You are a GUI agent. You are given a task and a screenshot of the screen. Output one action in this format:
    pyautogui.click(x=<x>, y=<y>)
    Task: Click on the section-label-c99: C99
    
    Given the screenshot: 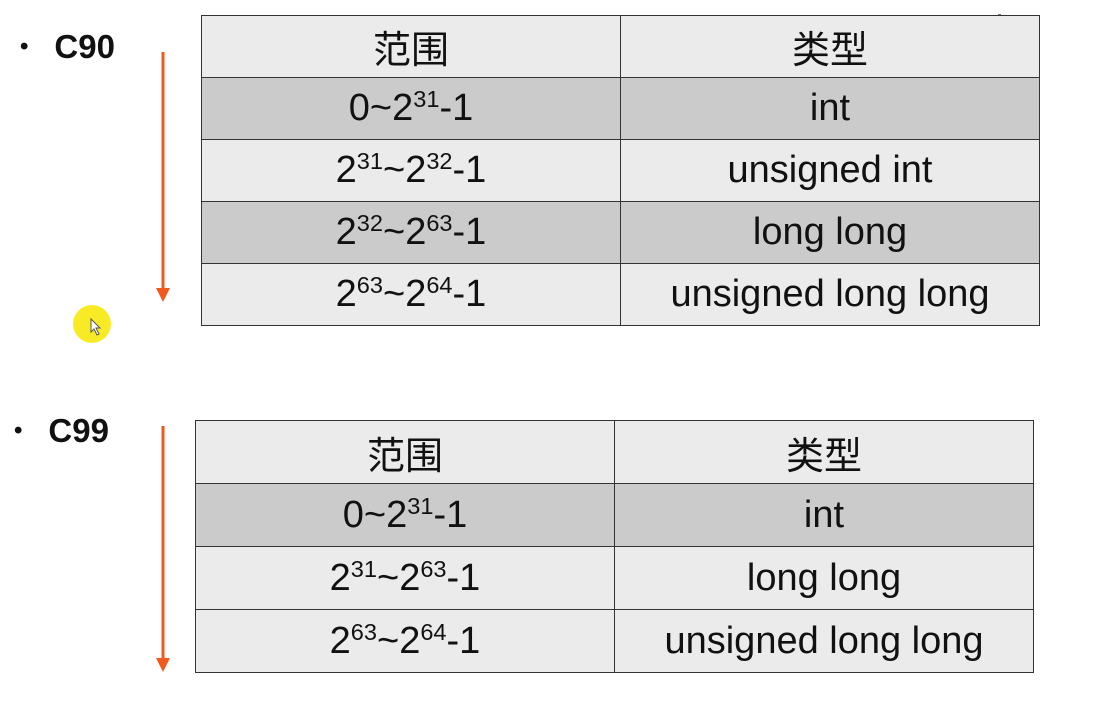 What is the action you would take?
    pyautogui.click(x=78, y=430)
    